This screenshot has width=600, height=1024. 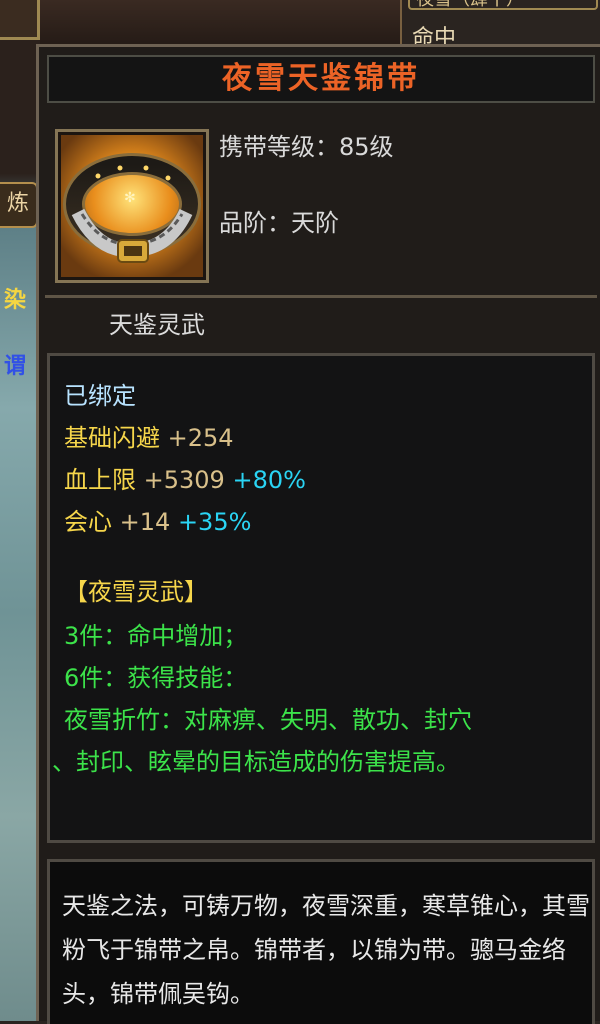 I want to click on skill-desc-line2: 、封印、眩晕的目标造成的伤害提高。, so click(x=256, y=762).